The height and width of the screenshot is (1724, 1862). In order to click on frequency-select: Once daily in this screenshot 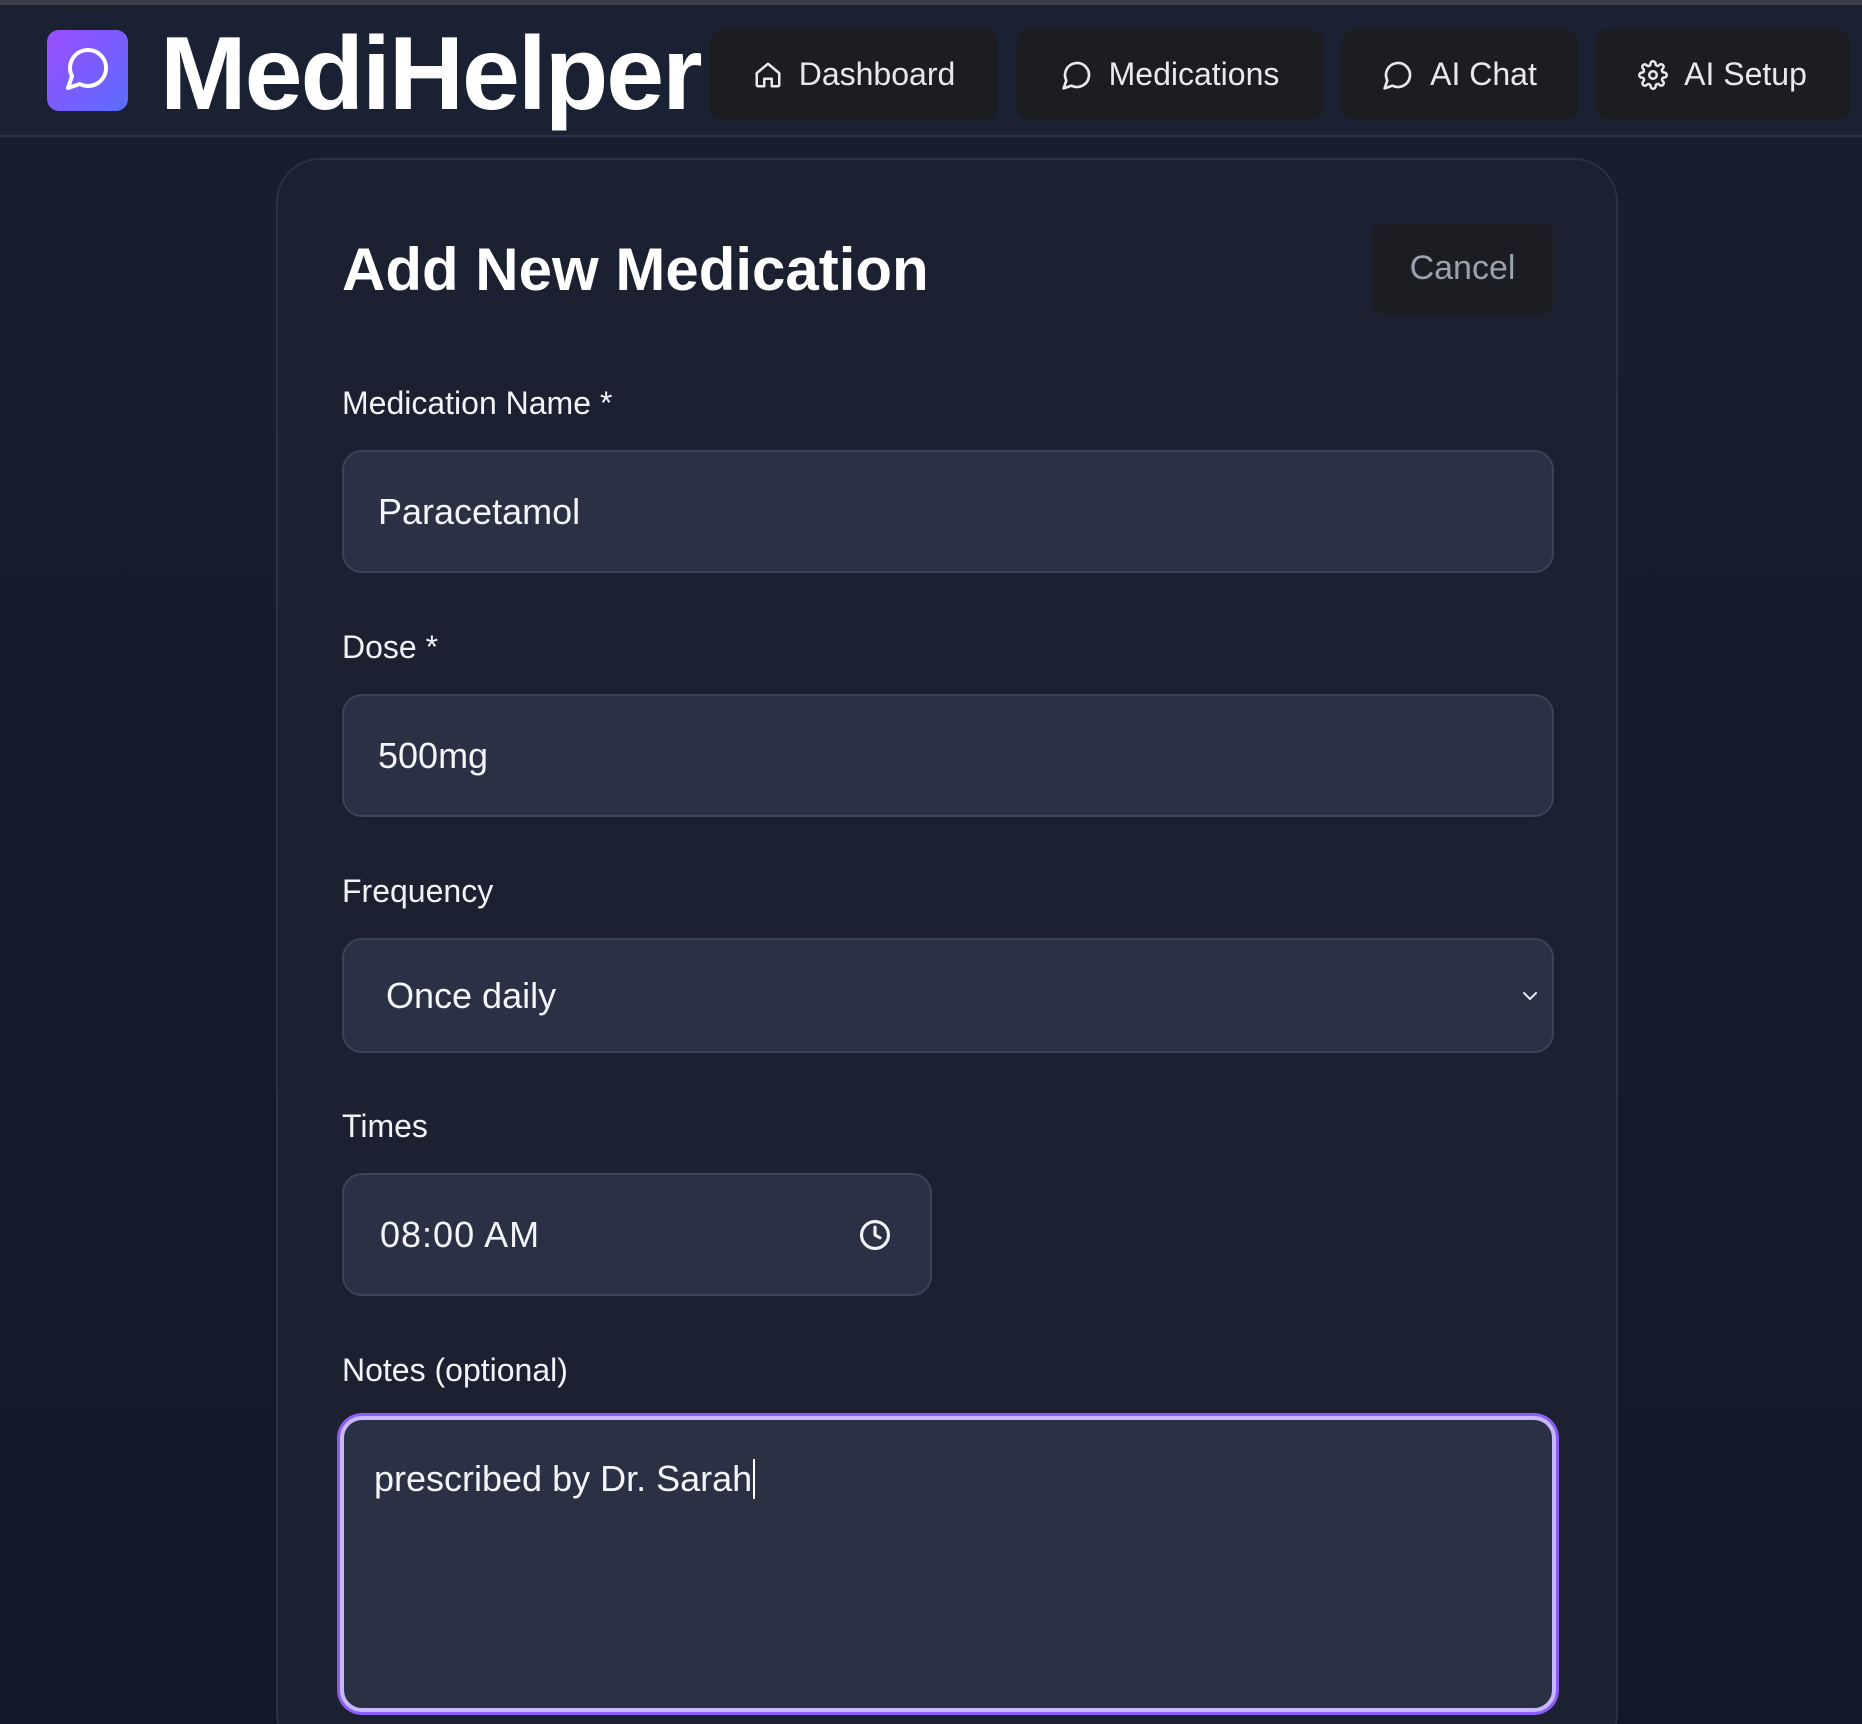, I will do `click(948, 995)`.